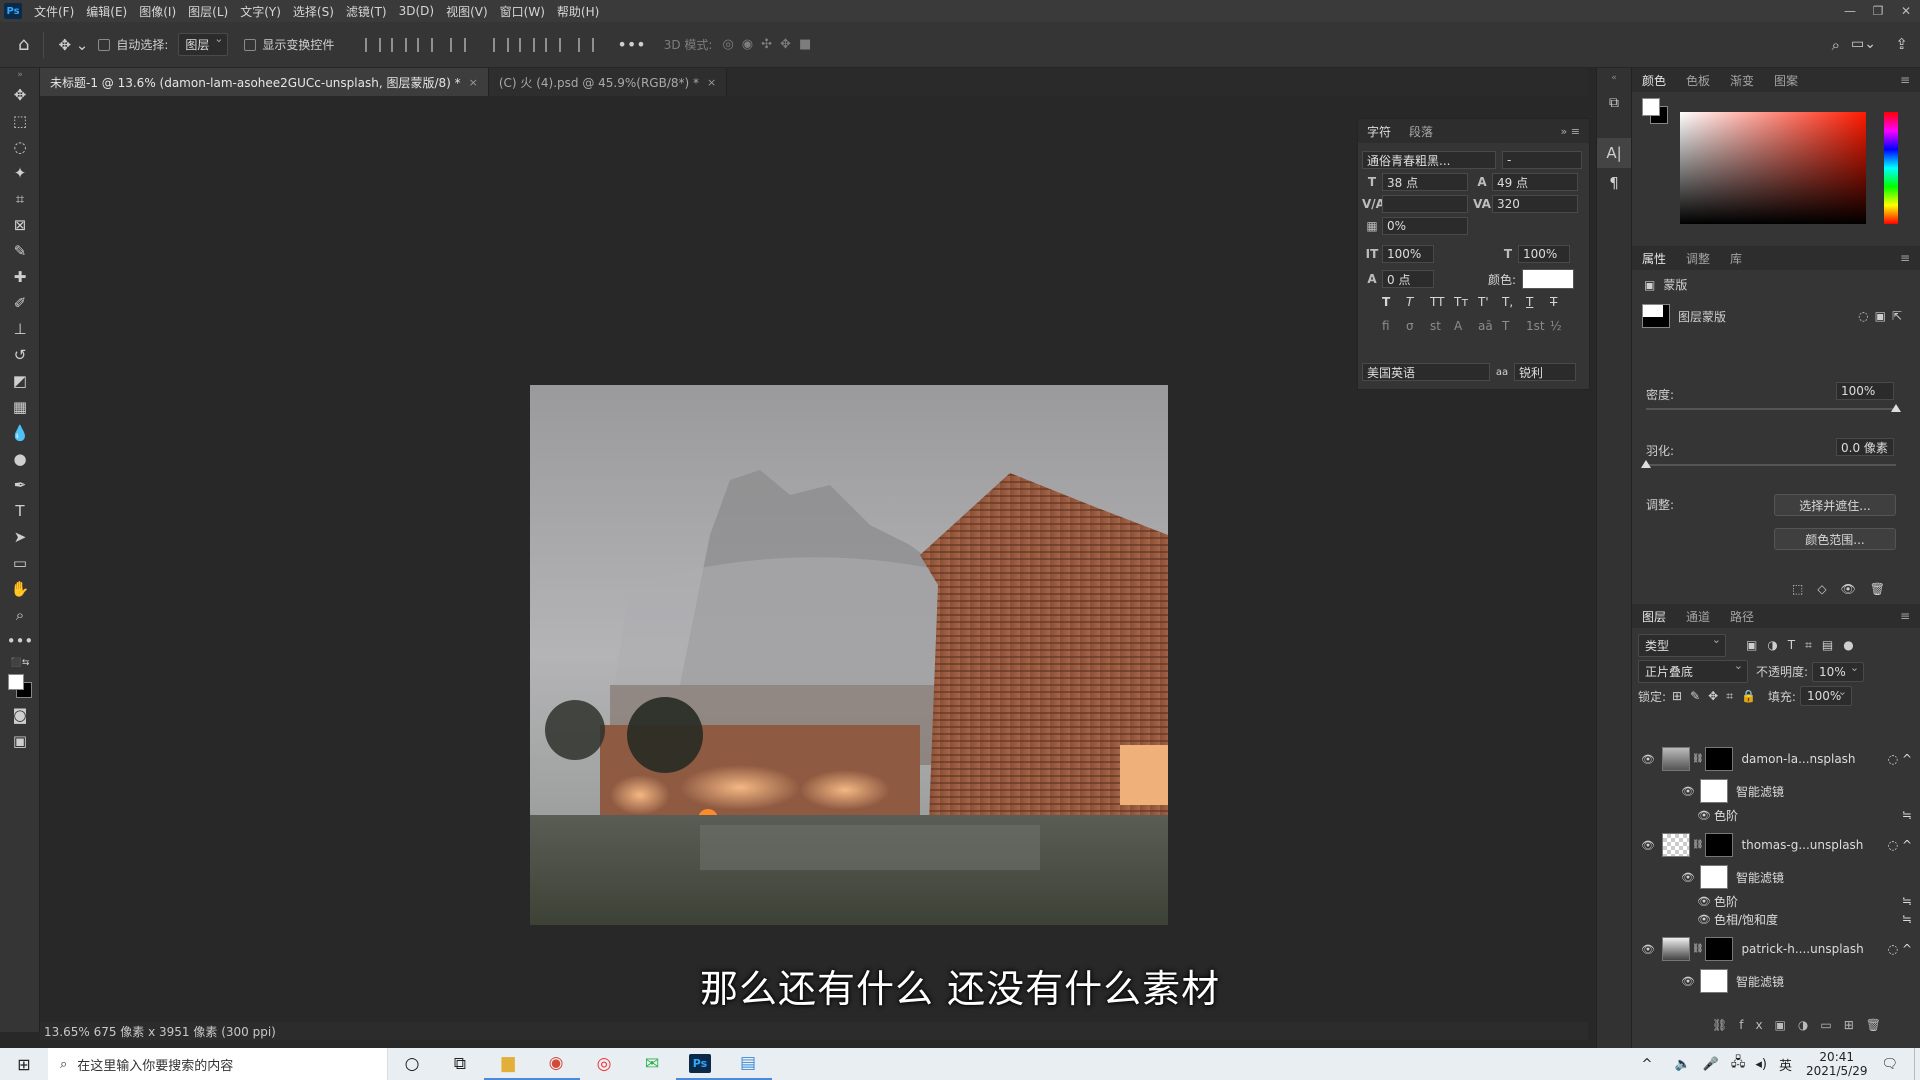 Image resolution: width=1920 pixels, height=1080 pixels. I want to click on menu-select: 选择(S), so click(313, 11).